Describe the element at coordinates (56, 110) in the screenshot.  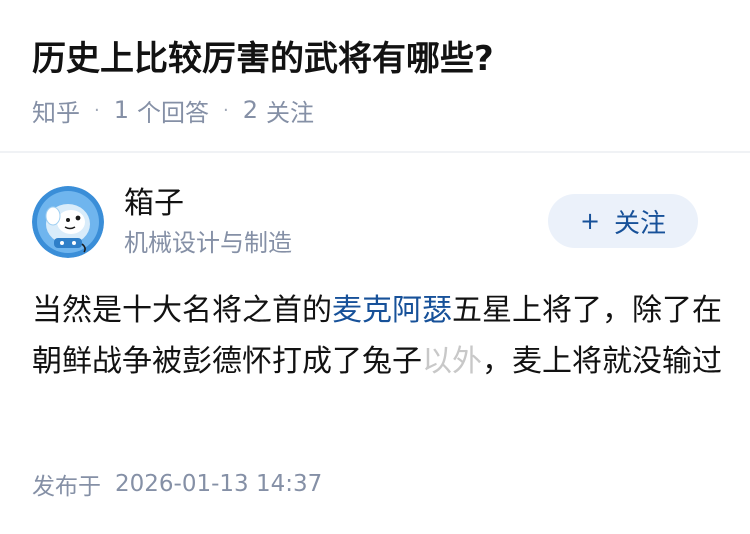
I see `source-label: 知乎` at that location.